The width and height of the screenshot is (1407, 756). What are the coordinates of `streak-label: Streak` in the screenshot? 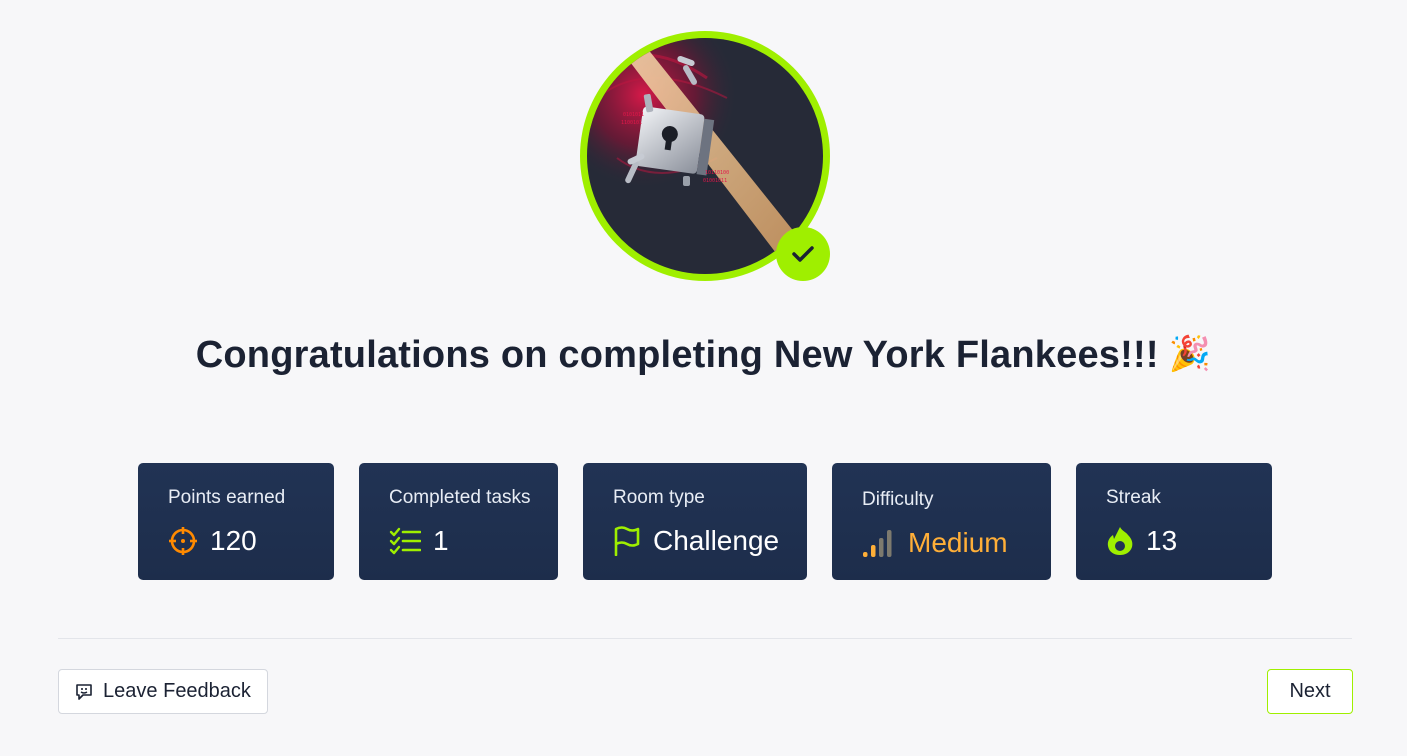 It's located at (1133, 497).